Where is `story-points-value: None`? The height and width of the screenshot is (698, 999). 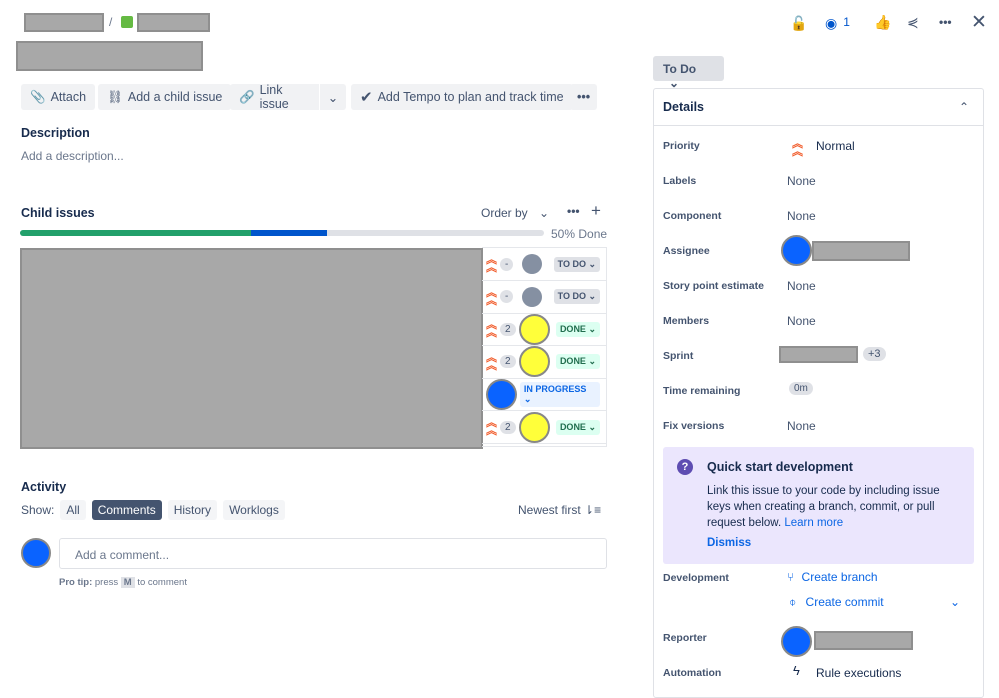 story-points-value: None is located at coordinates (801, 286).